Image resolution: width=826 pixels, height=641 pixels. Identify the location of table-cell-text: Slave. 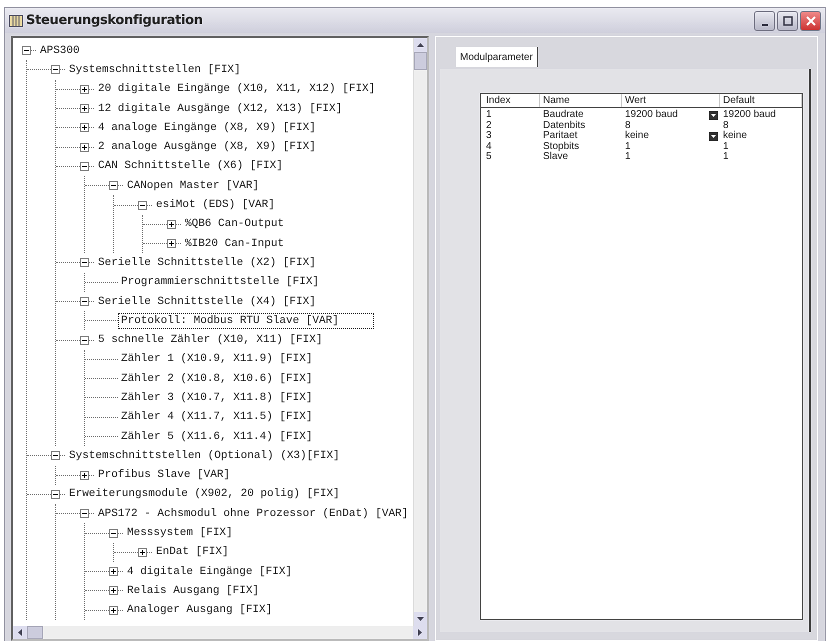
(555, 157).